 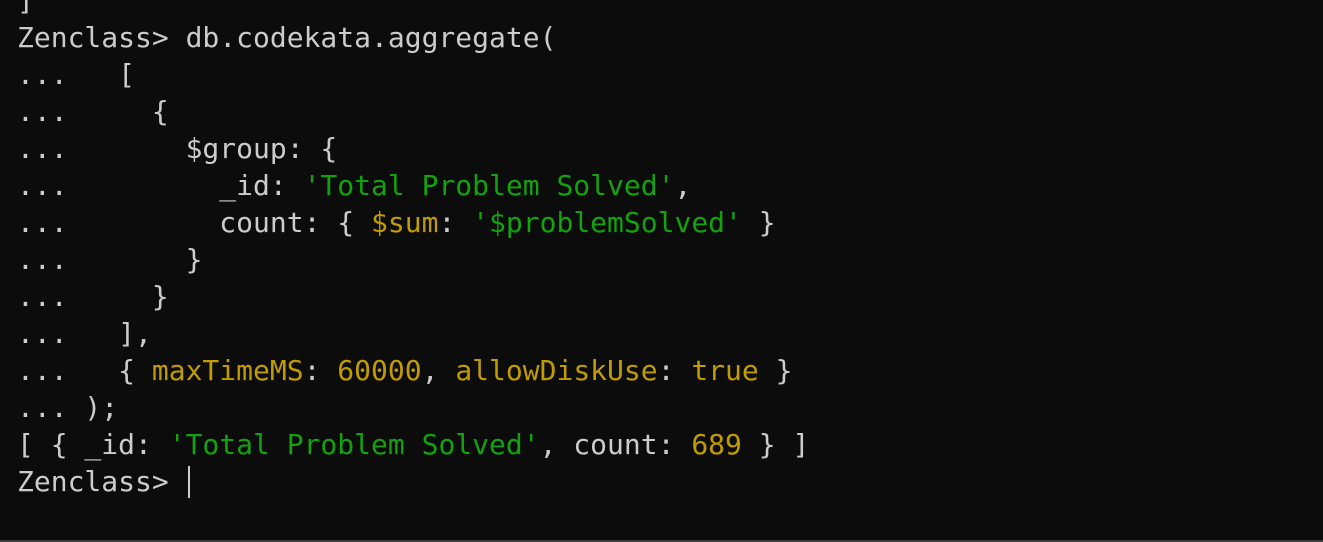 I want to click on terminal-text-segment: allowDiskUse, so click(x=556, y=370).